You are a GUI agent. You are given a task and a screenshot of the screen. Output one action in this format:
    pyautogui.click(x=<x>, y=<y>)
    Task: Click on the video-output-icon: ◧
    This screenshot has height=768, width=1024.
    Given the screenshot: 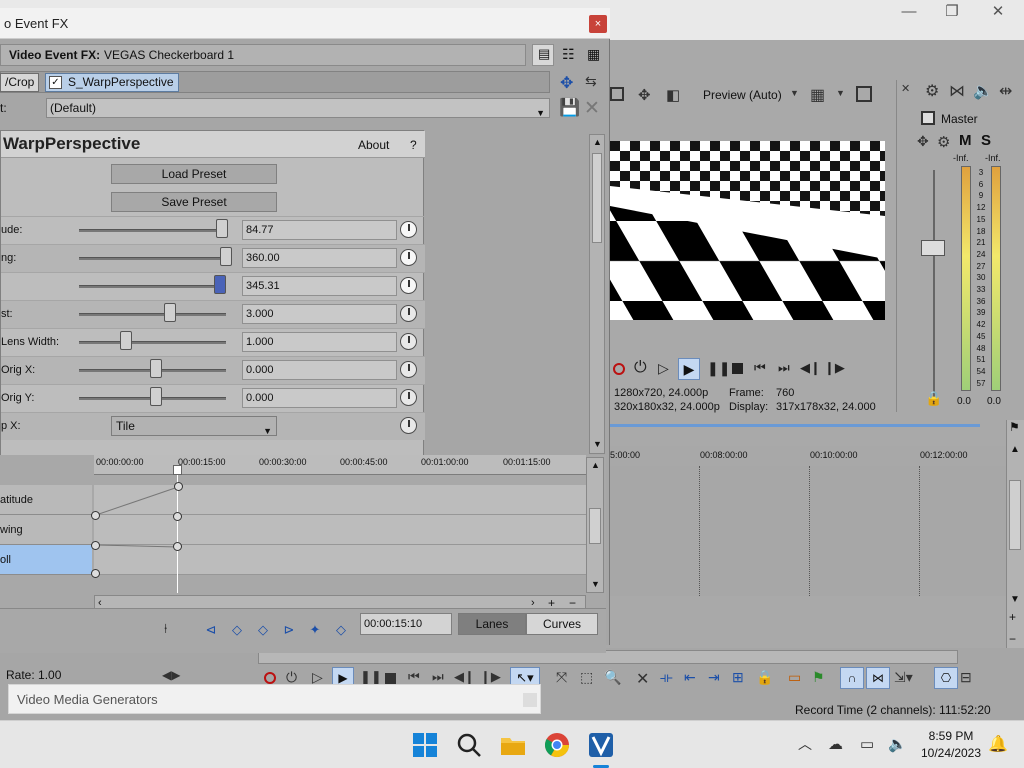 What is the action you would take?
    pyautogui.click(x=673, y=95)
    